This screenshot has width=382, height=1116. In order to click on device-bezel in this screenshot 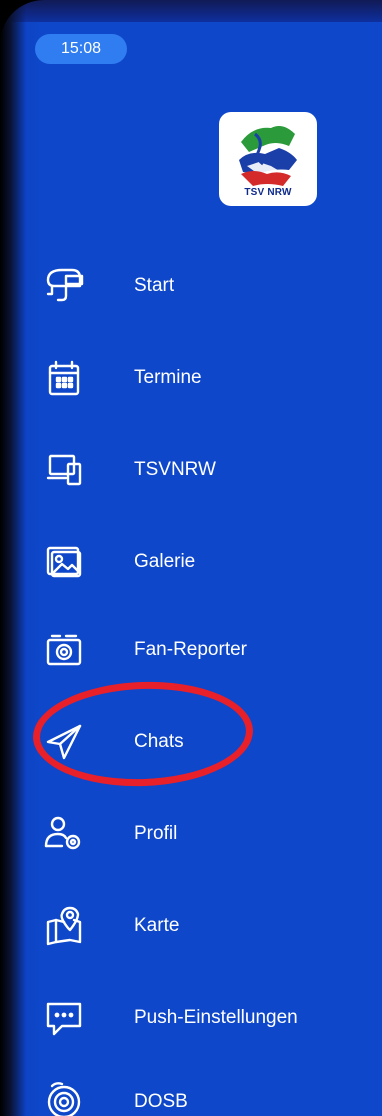, I will do `click(13, 558)`.